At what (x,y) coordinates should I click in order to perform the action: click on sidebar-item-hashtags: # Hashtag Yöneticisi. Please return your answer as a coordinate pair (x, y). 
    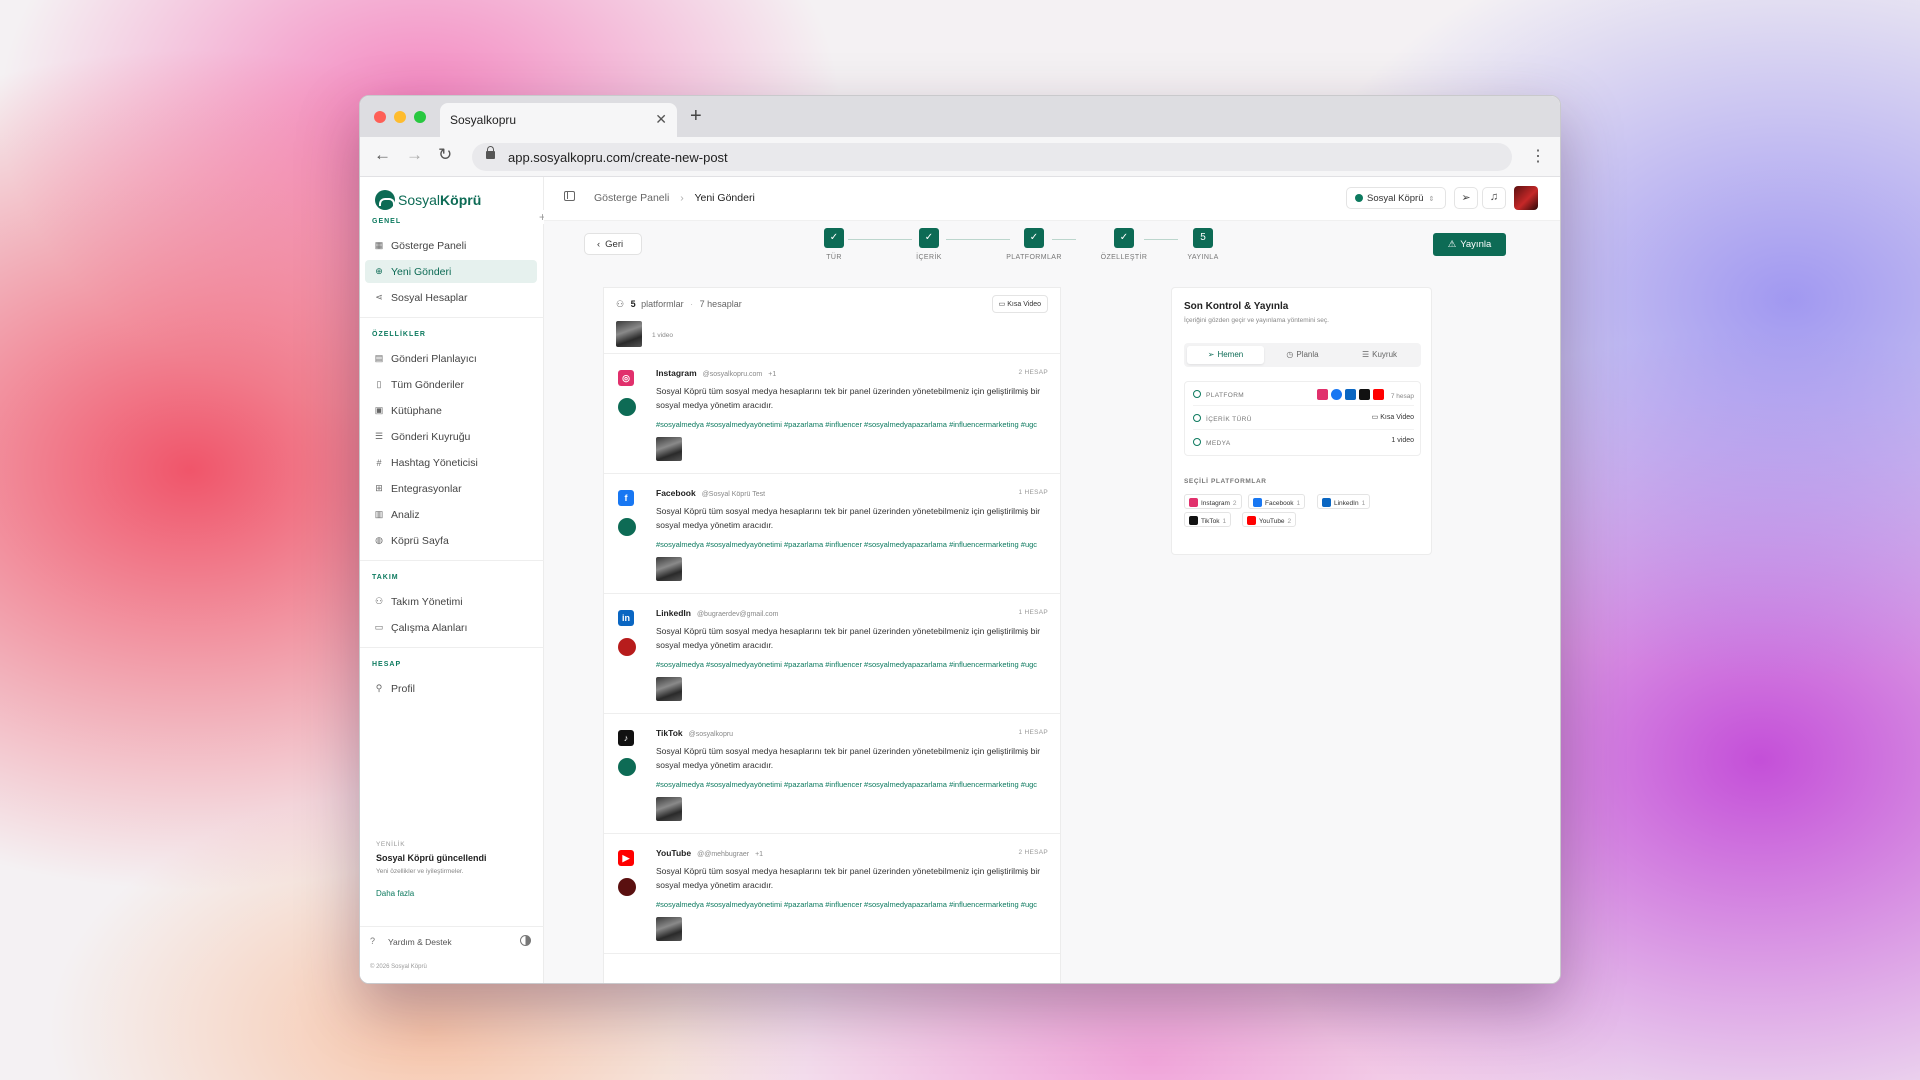
    Looking at the image, I should click on (451, 462).